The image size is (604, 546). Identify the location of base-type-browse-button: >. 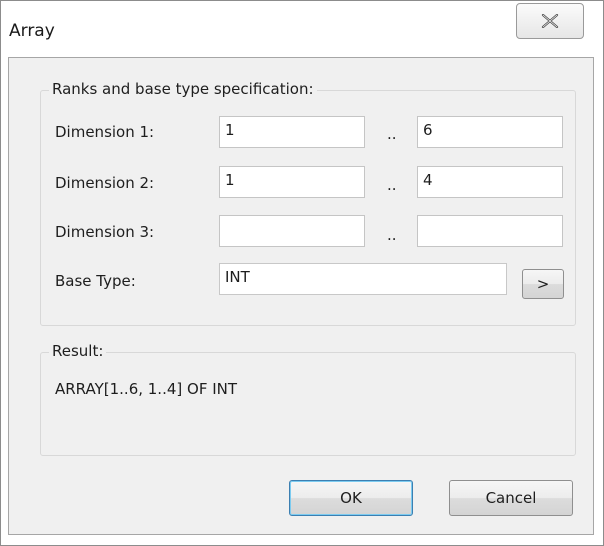
(543, 284).